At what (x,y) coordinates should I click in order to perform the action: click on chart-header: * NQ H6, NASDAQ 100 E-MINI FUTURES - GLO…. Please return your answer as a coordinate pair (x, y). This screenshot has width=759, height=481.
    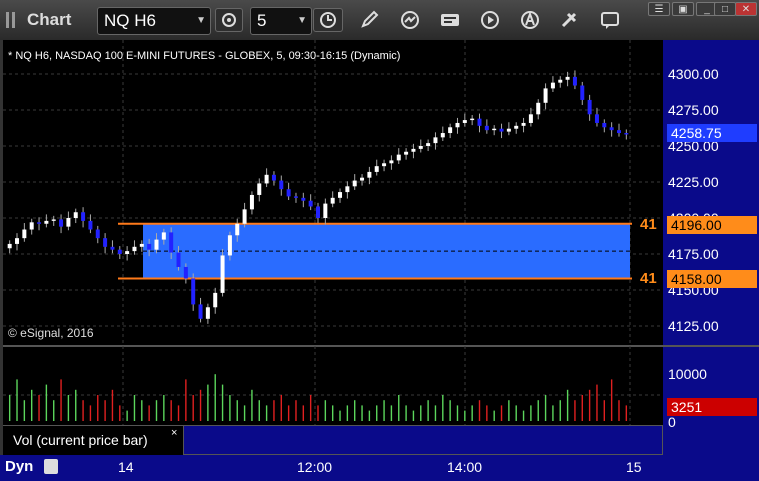
    Looking at the image, I should click on (204, 56).